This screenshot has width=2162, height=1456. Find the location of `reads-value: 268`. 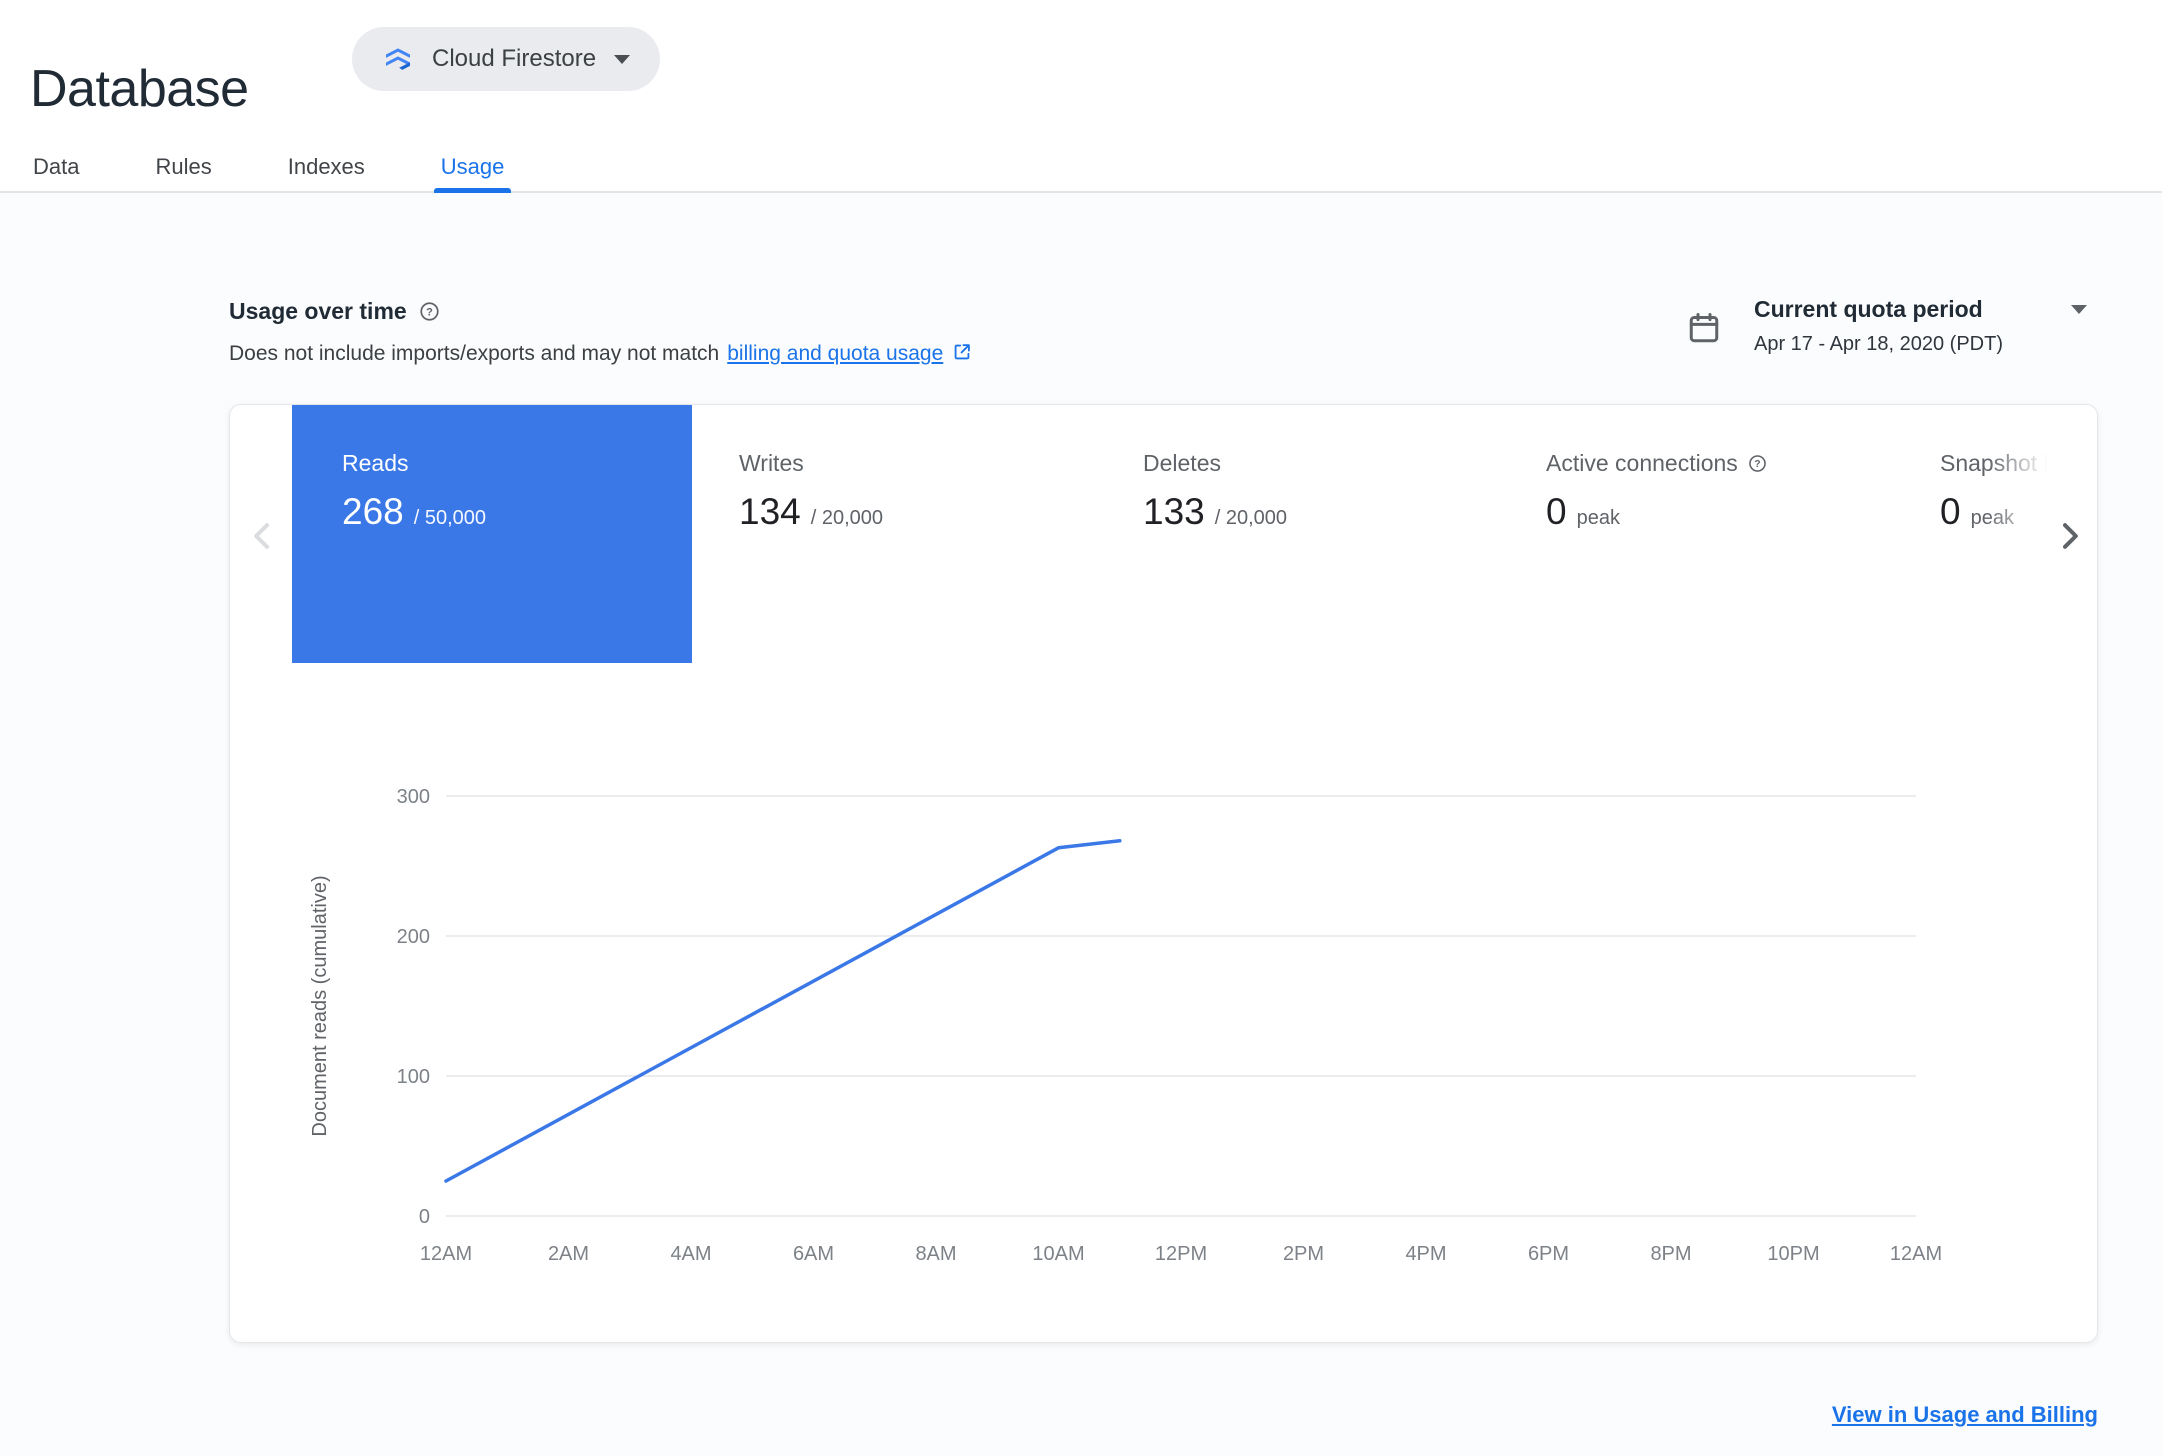

reads-value: 268 is located at coordinates (373, 511).